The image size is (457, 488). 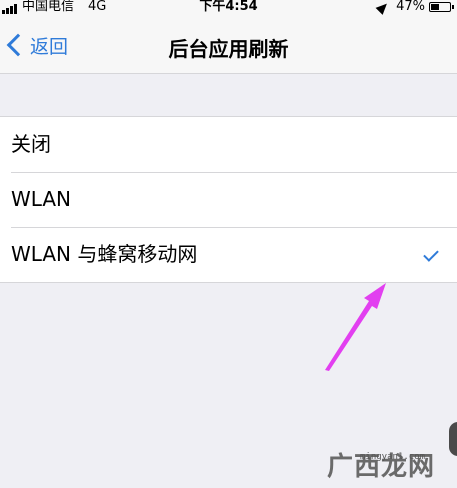 I want to click on arrow-shape, so click(x=355, y=327).